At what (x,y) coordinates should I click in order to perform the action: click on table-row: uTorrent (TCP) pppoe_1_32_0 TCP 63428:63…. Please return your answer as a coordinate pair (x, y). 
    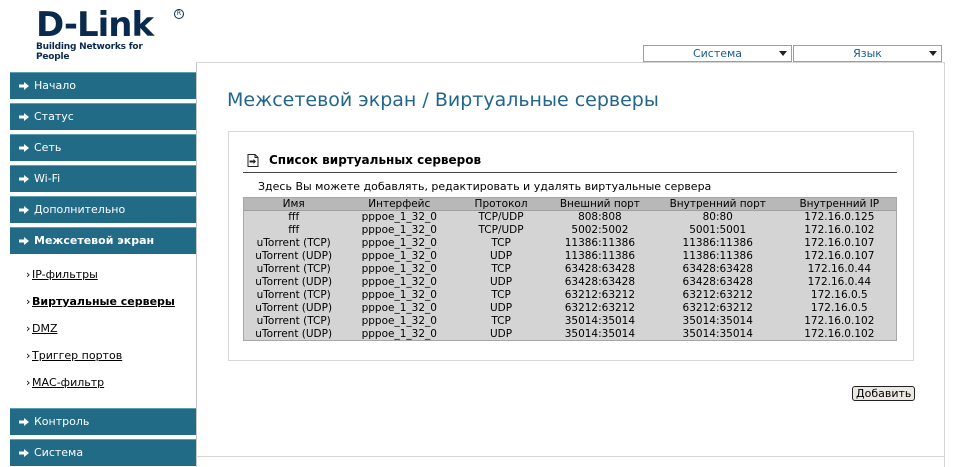
    Looking at the image, I should click on (570, 269).